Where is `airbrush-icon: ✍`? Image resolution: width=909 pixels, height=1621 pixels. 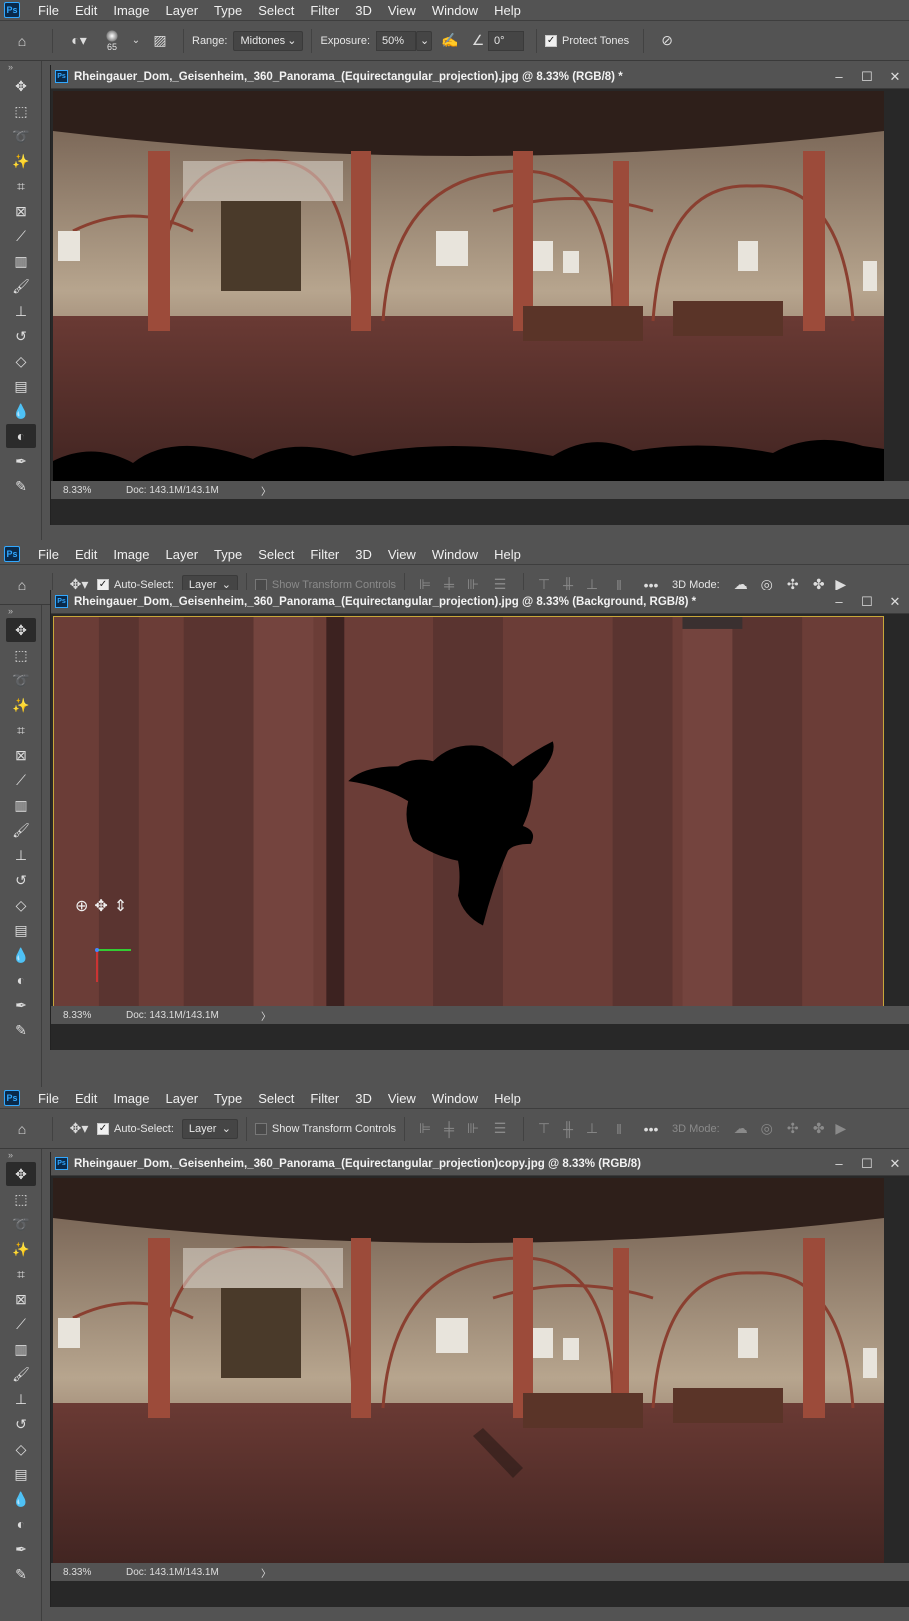 airbrush-icon: ✍ is located at coordinates (450, 40).